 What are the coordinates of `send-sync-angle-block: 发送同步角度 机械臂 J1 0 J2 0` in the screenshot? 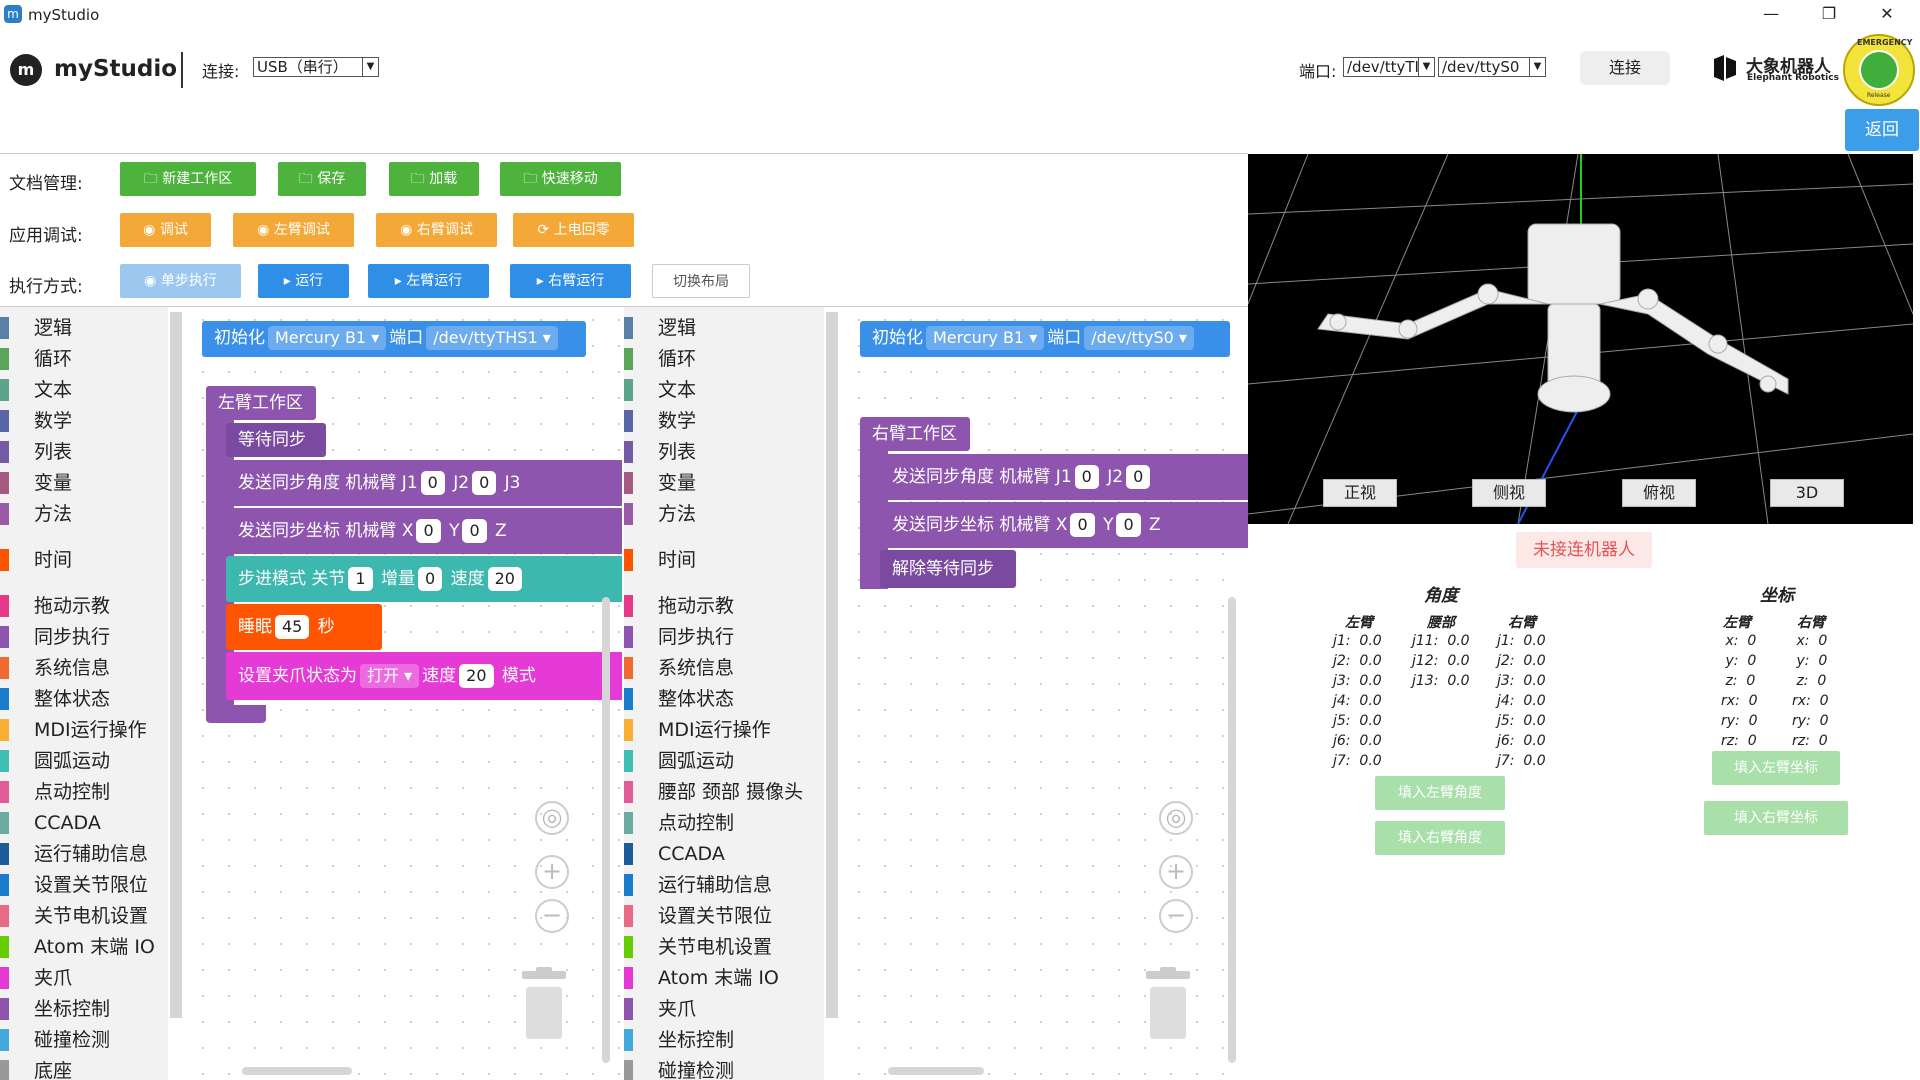 It's located at (1064, 477).